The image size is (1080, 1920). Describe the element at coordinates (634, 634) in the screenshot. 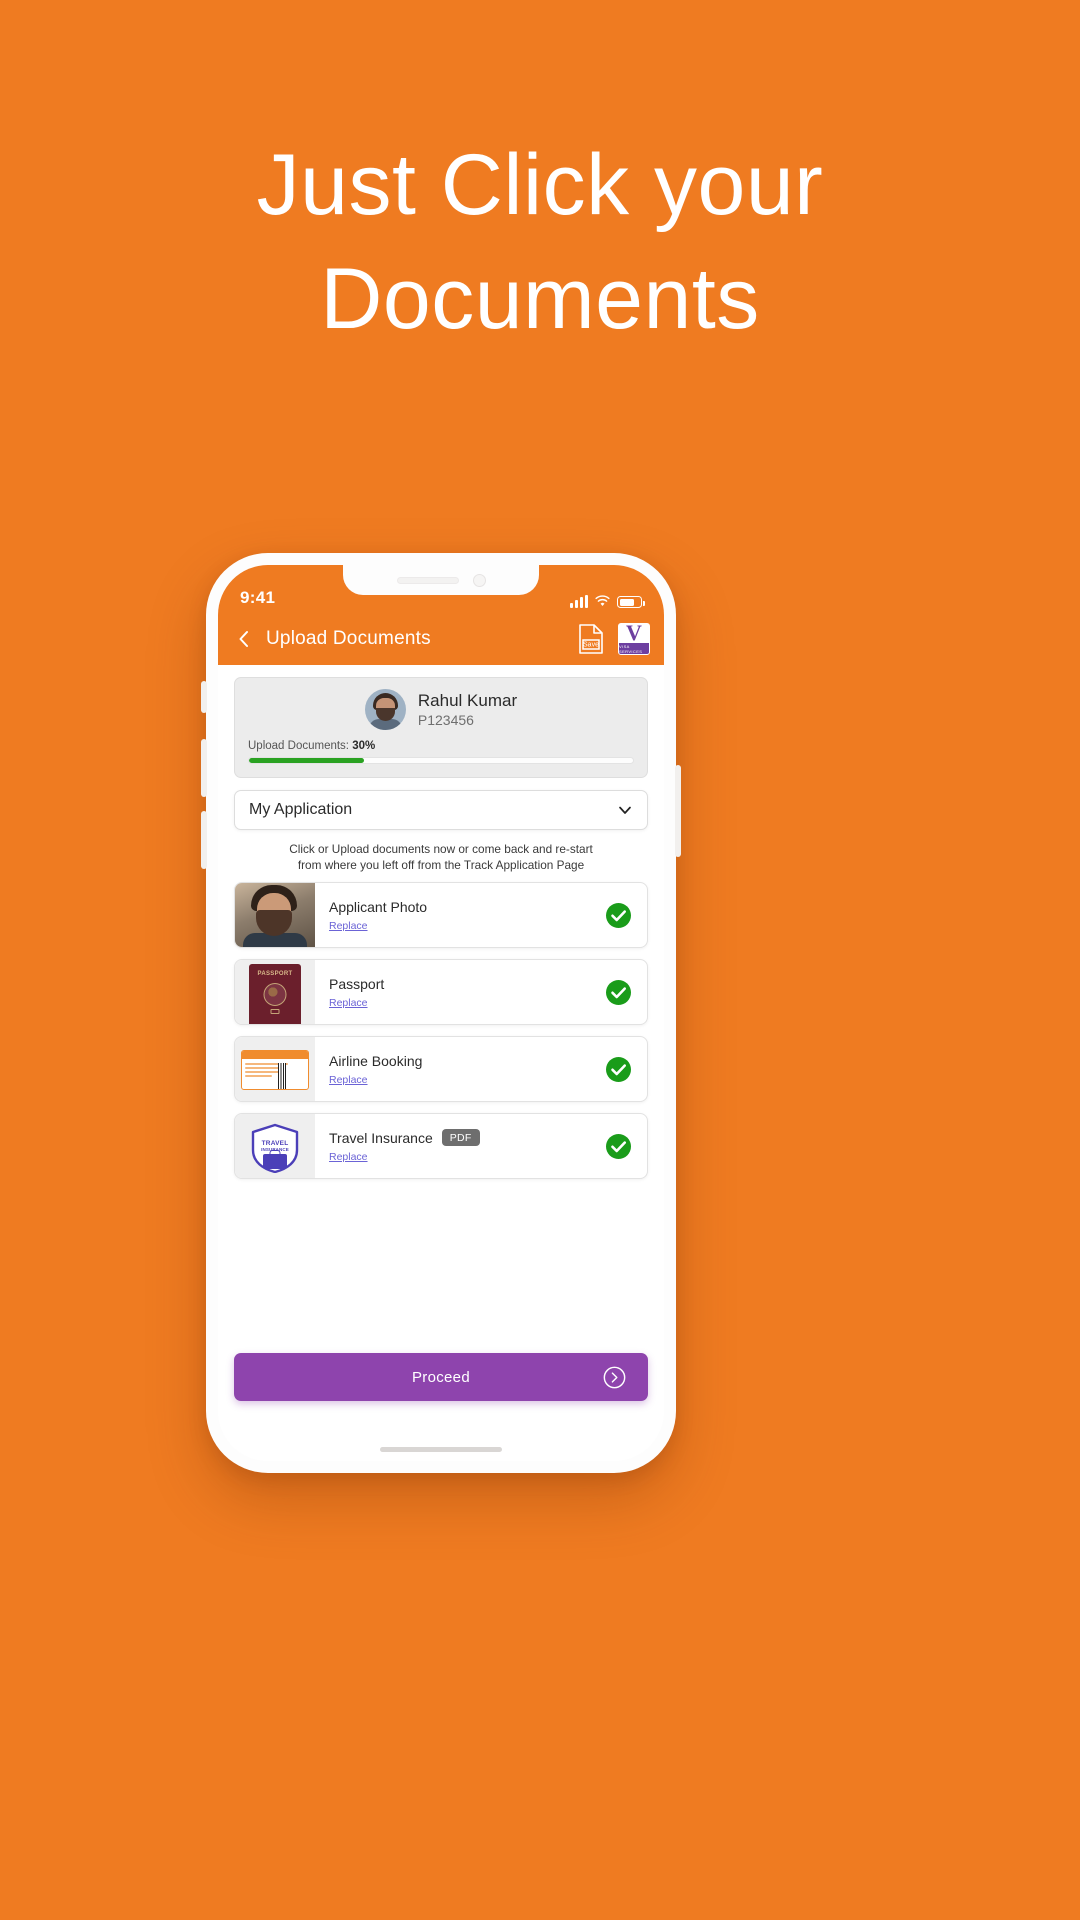

I see `brand-logo-letter: V` at that location.